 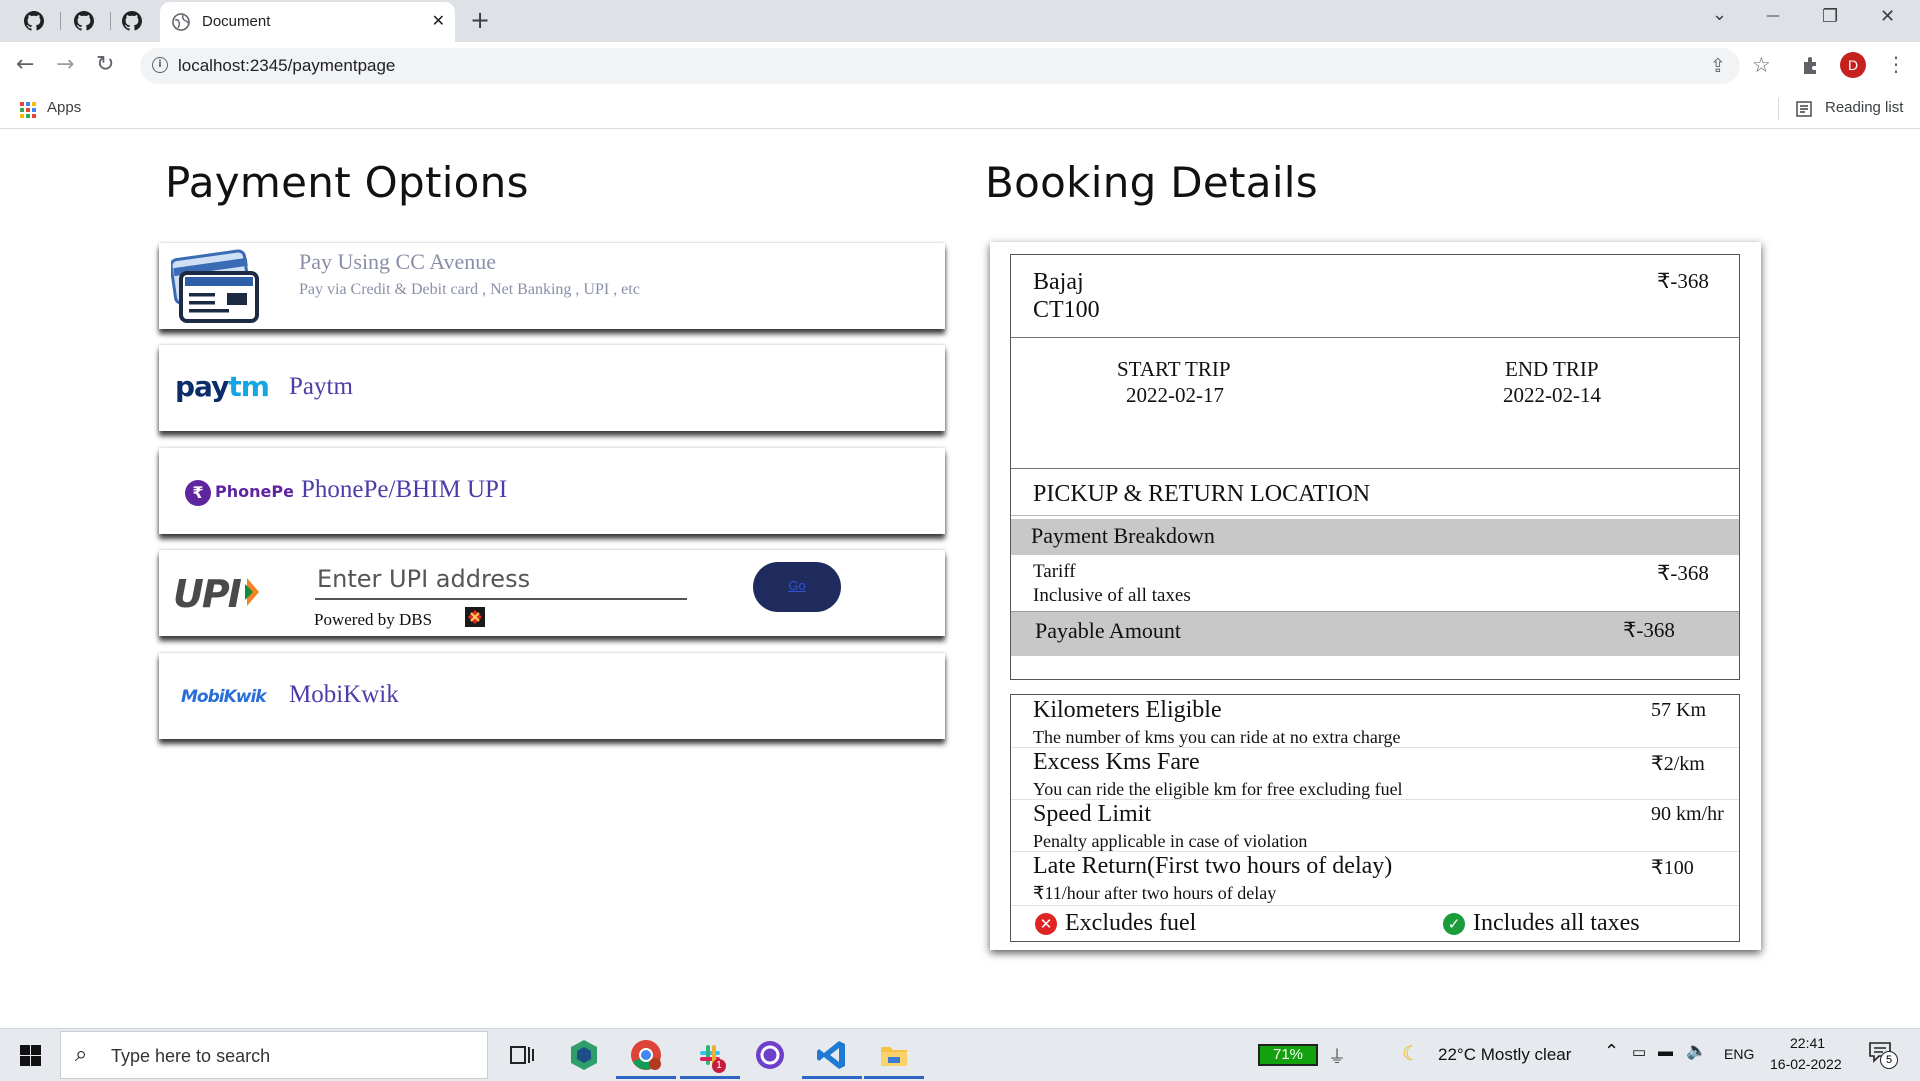 What do you see at coordinates (207, 594) in the screenshot?
I see `upi-logo: UPI` at bounding box center [207, 594].